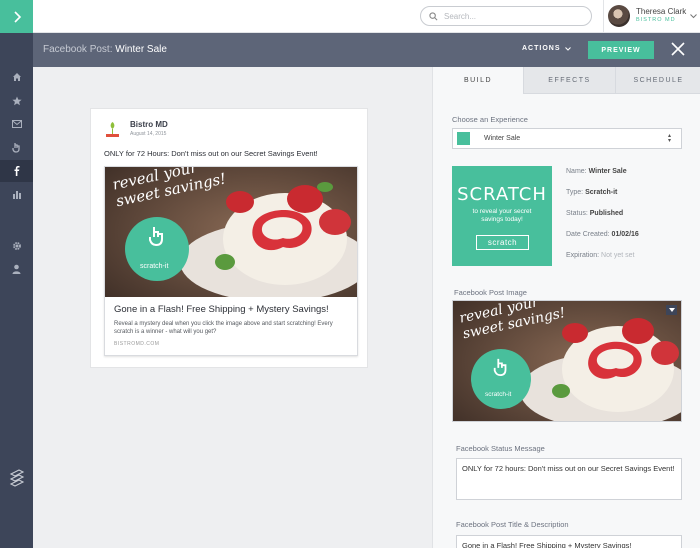  I want to click on meta-created: Date Created: 01/02/16, so click(602, 234).